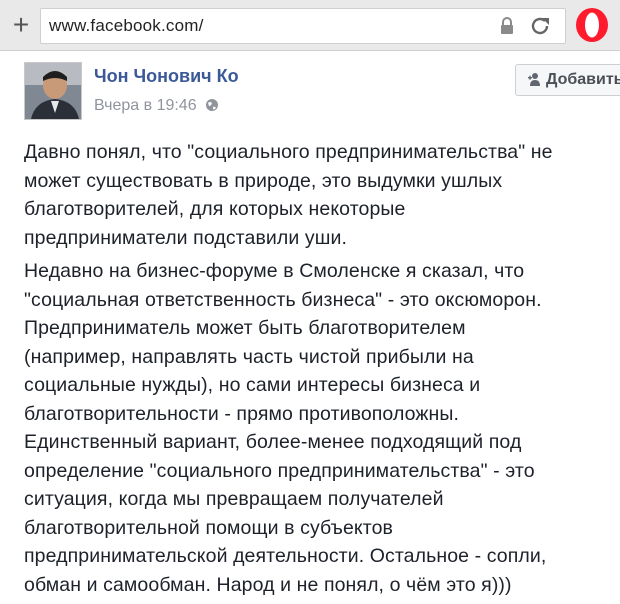  Describe the element at coordinates (21, 26) in the screenshot. I see `plus-icon: +` at that location.